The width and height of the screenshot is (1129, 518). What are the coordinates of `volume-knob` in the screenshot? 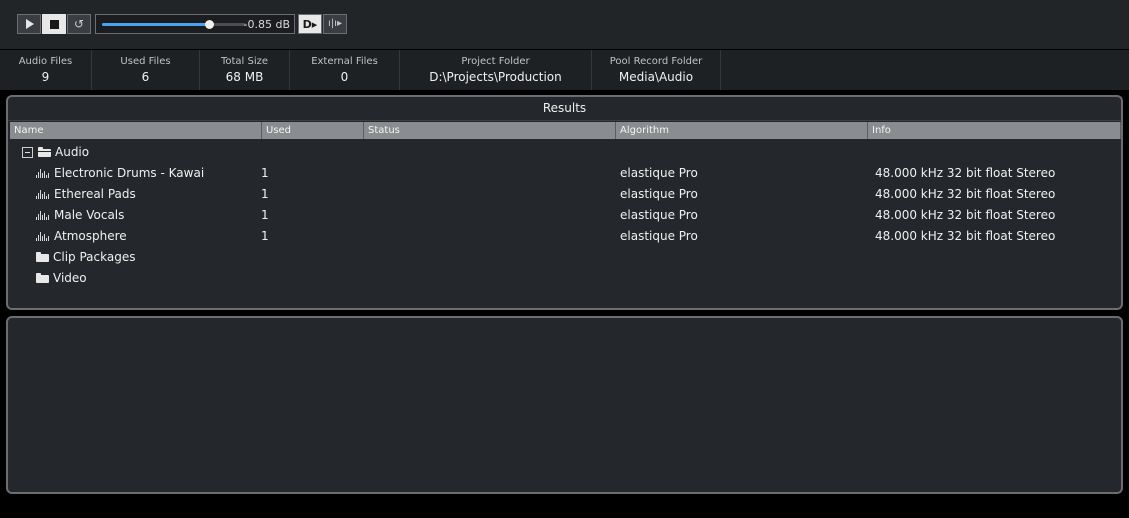 It's located at (209, 24).